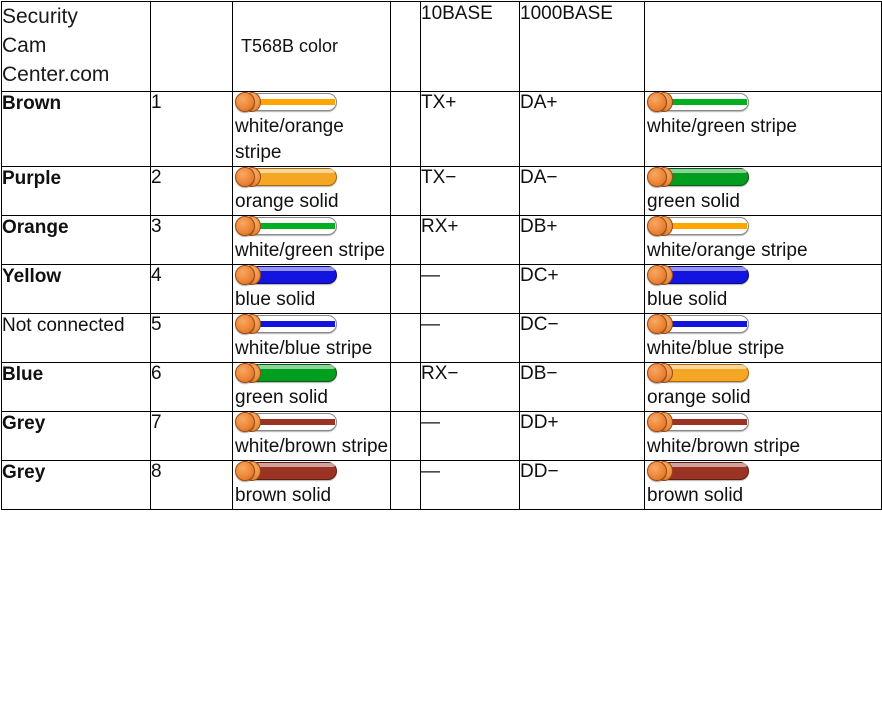 The image size is (882, 717). I want to click on row-pin-number-cell: 8, so click(191, 485).